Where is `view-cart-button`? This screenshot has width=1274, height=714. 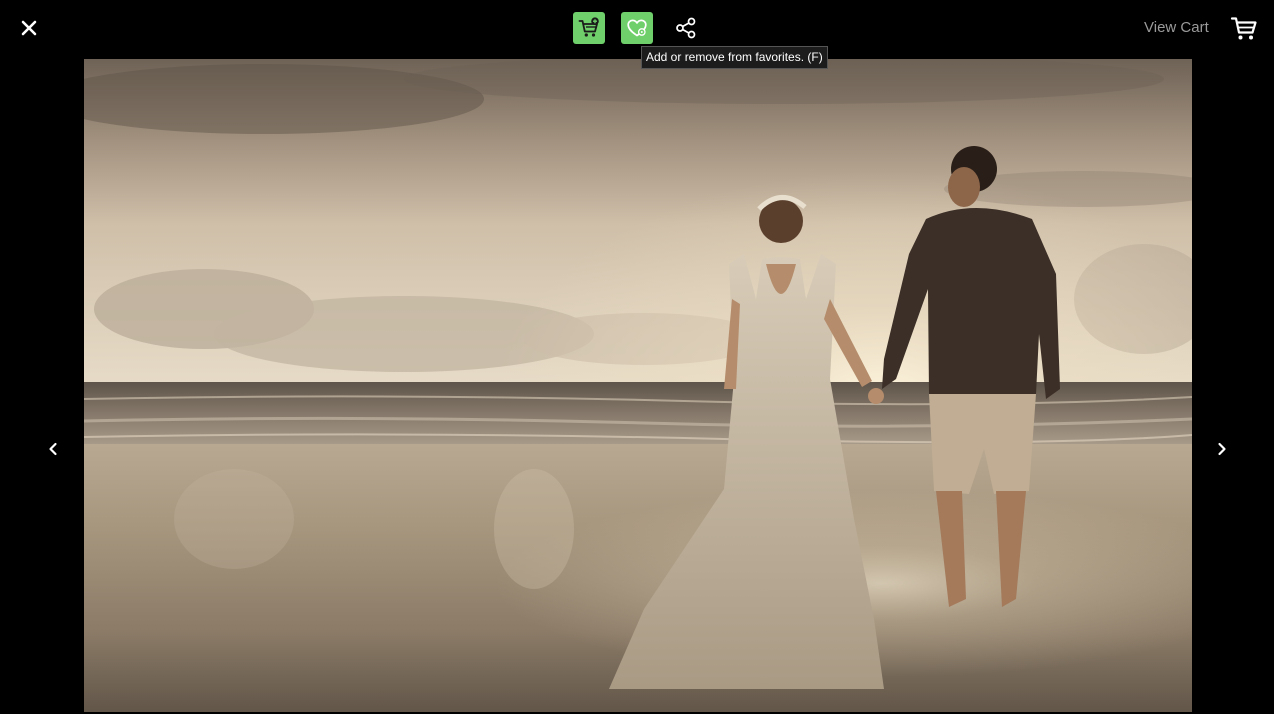 view-cart-button is located at coordinates (1244, 28).